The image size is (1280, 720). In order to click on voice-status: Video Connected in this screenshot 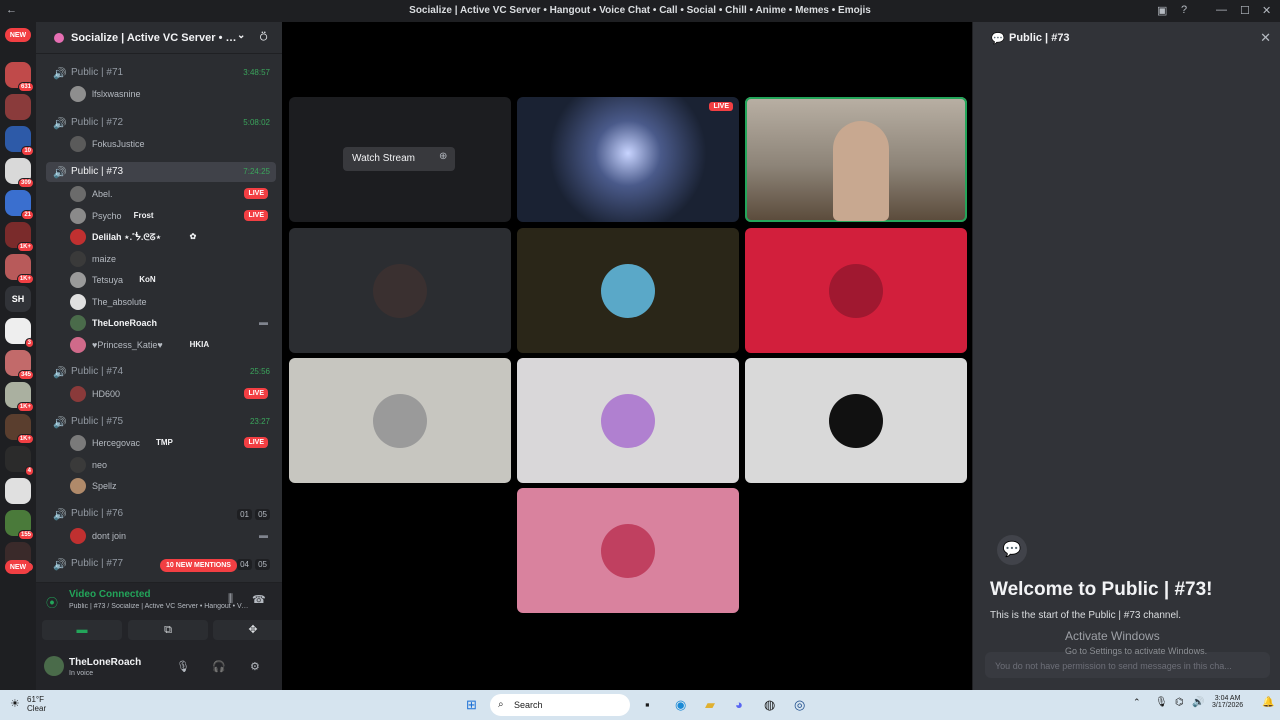, I will do `click(110, 594)`.